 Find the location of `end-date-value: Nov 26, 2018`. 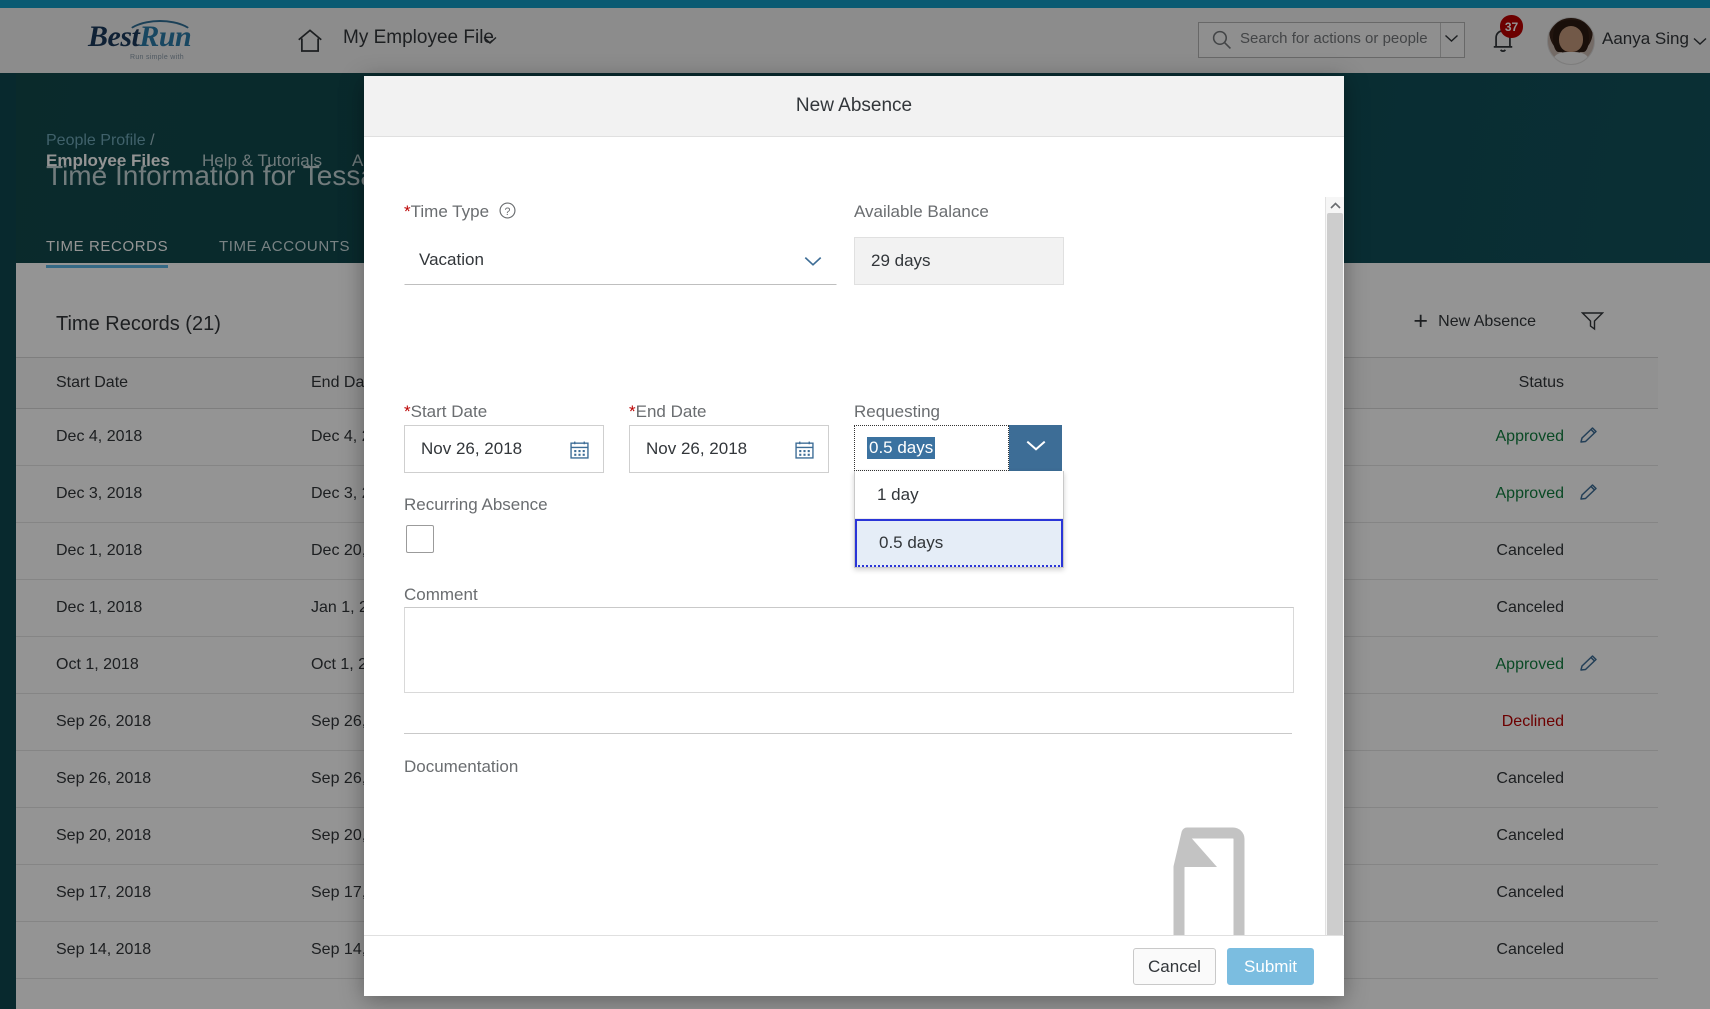

end-date-value: Nov 26, 2018 is located at coordinates (697, 448).